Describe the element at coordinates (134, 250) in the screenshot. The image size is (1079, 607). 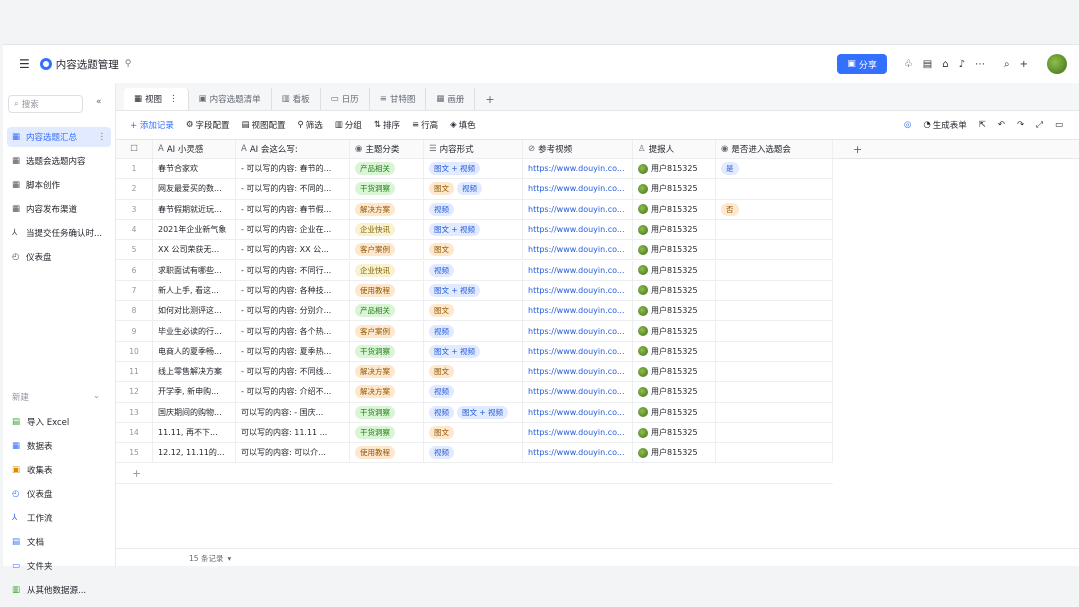
I see `table-cell: 5` at that location.